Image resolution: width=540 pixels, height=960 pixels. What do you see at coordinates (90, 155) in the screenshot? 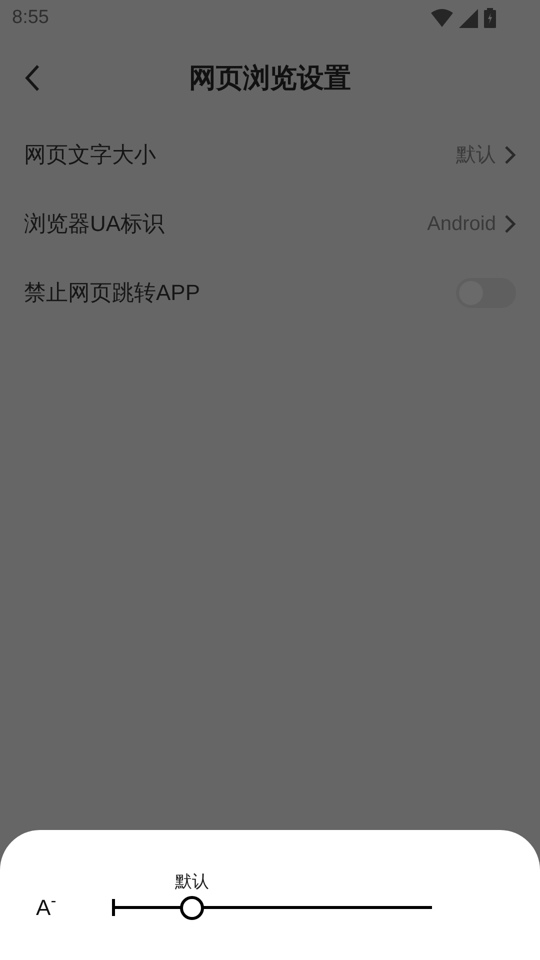
I see `setting-label: 网页文字大小` at bounding box center [90, 155].